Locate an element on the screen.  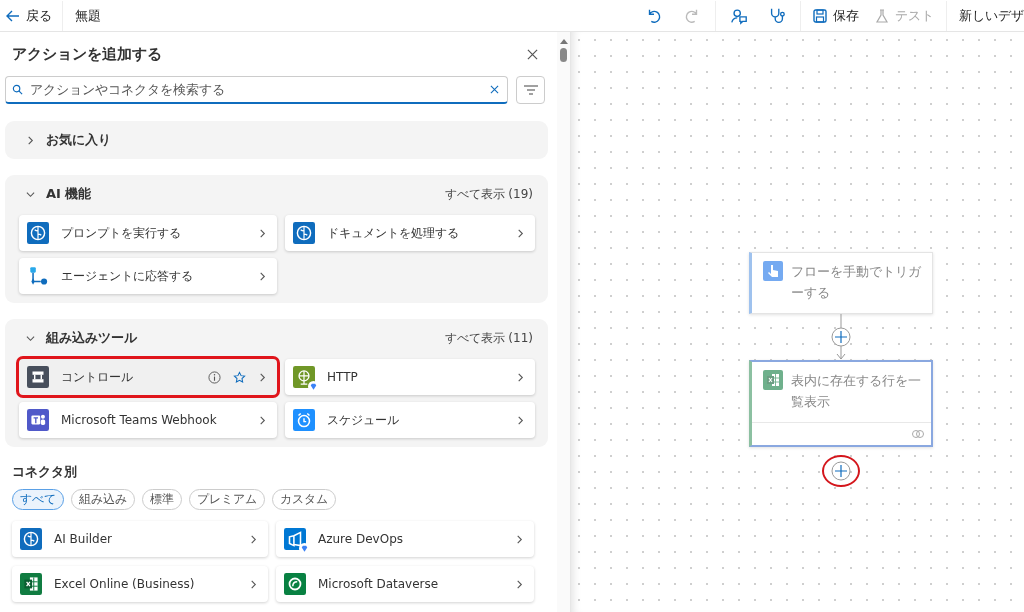
action-card: Microsoft Teams Webhook is located at coordinates (148, 420).